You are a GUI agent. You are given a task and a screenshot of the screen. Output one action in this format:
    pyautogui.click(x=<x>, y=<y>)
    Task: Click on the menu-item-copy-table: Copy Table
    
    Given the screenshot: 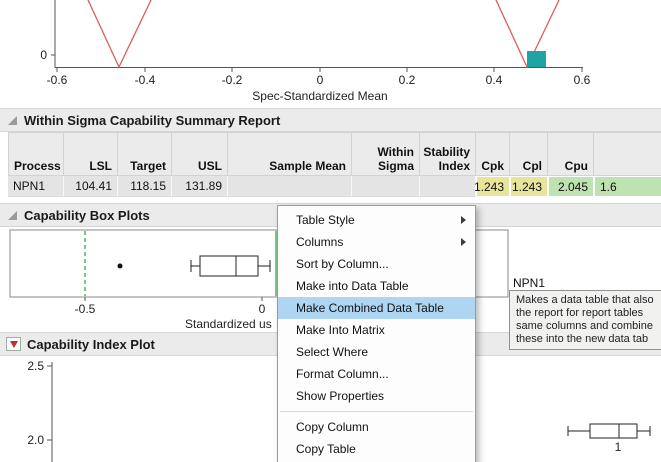 What is the action you would take?
    pyautogui.click(x=376, y=449)
    